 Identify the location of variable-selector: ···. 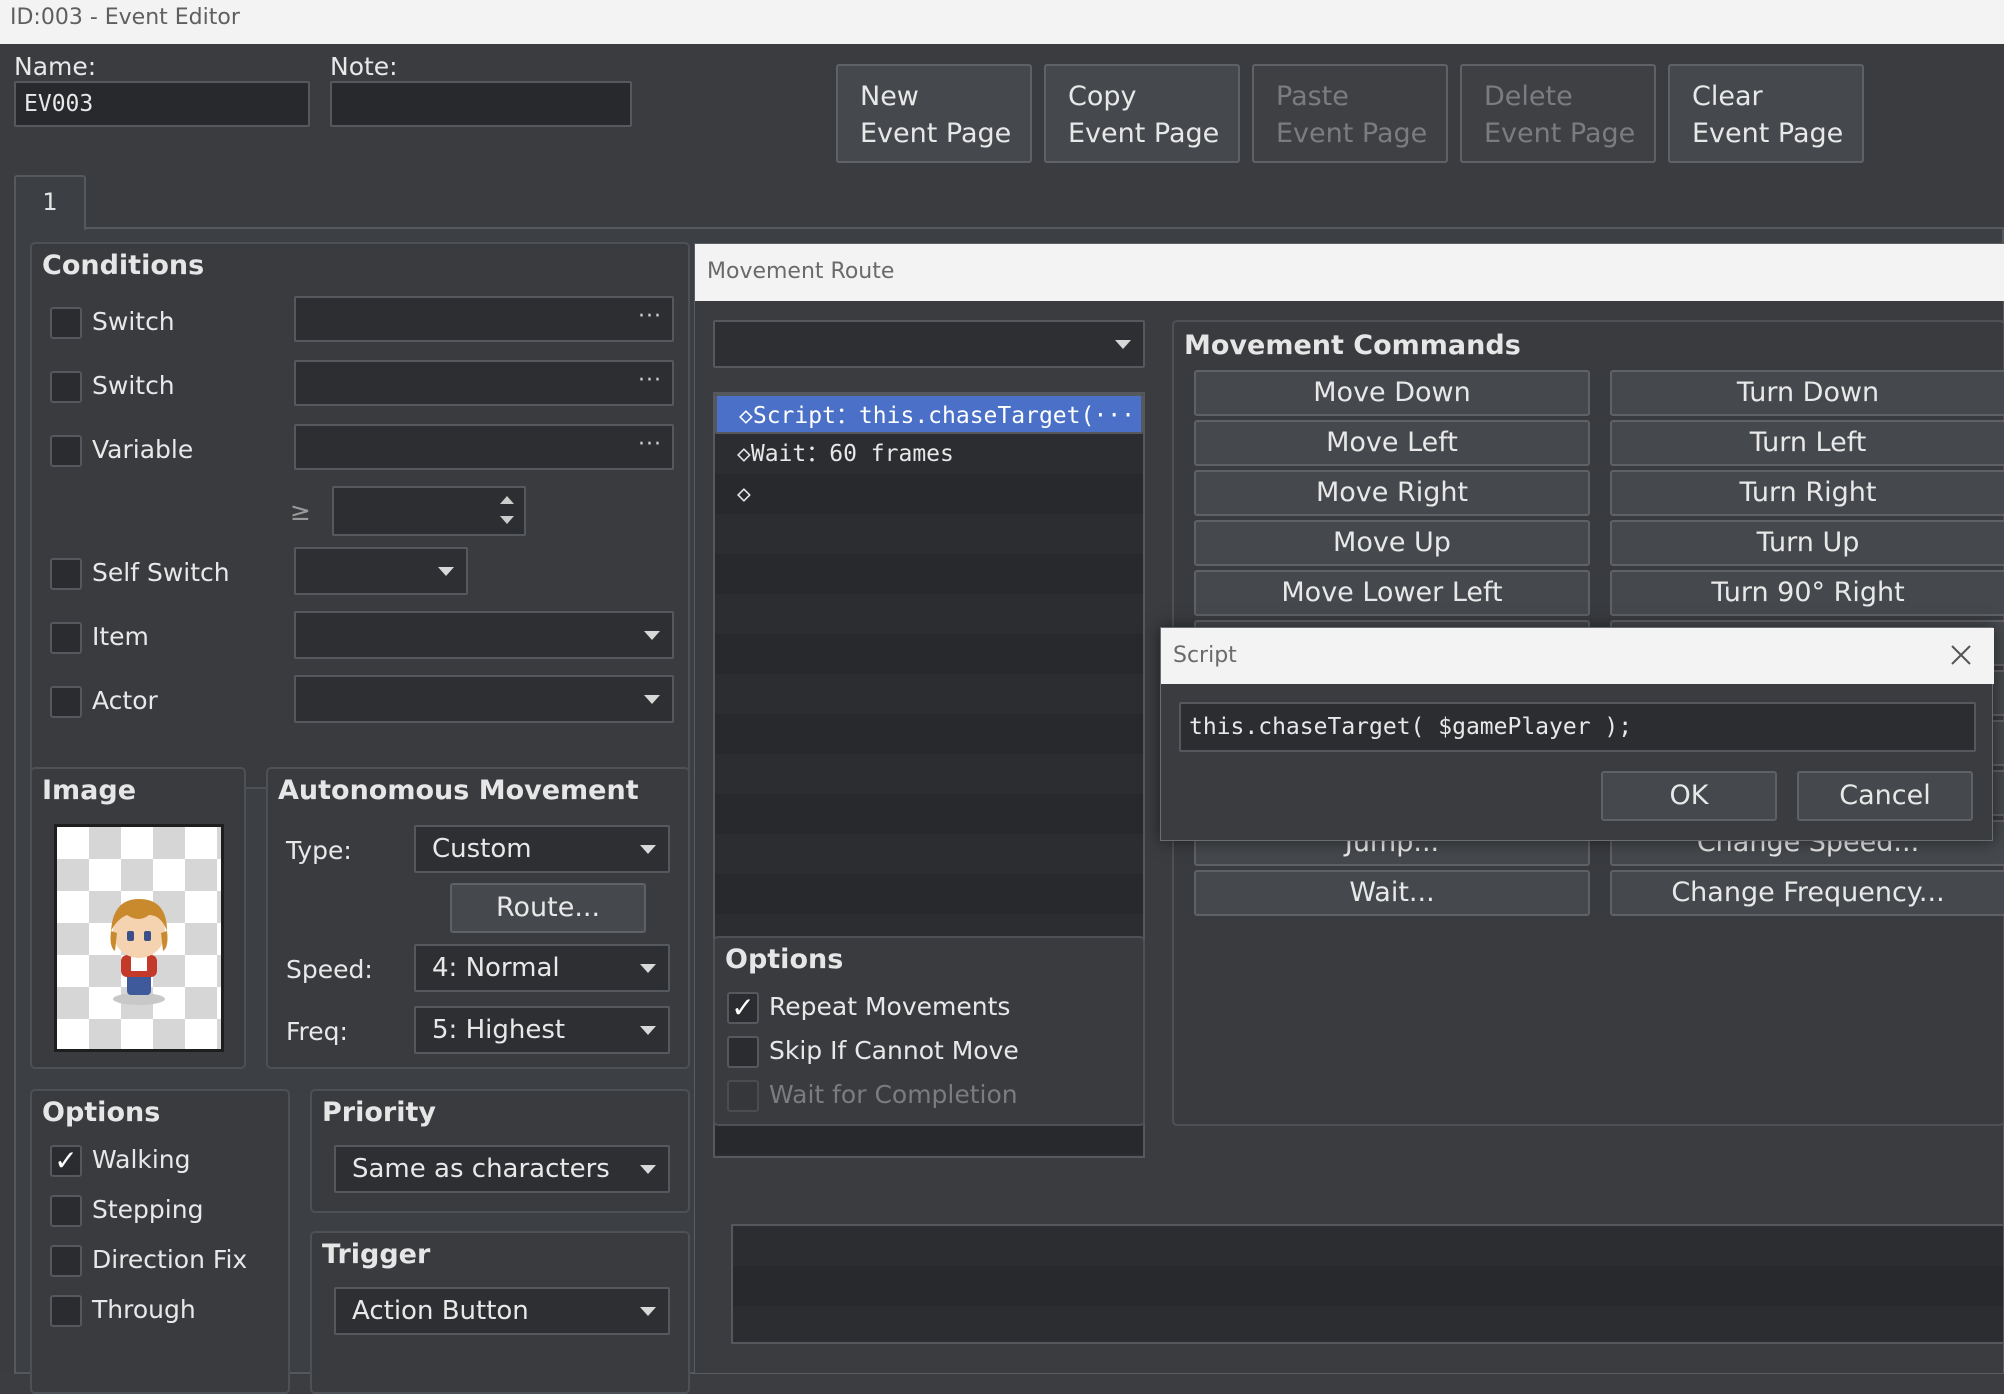
(484, 447).